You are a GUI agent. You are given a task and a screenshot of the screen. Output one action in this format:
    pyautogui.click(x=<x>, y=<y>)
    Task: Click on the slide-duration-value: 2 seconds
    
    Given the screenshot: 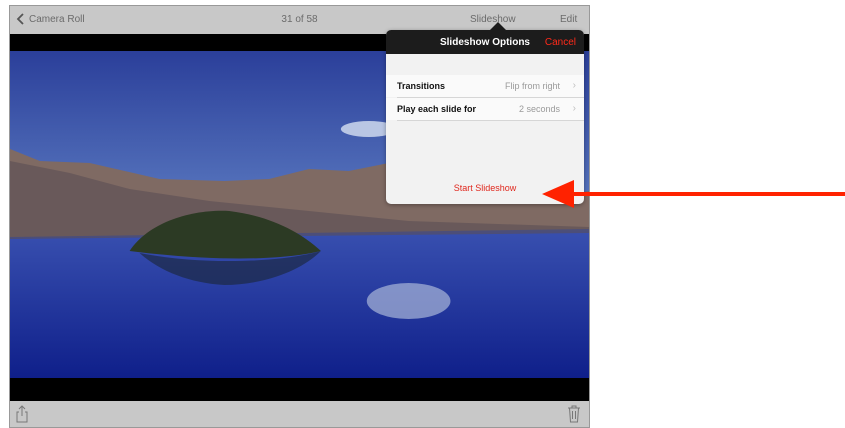 What is the action you would take?
    pyautogui.click(x=539, y=109)
    